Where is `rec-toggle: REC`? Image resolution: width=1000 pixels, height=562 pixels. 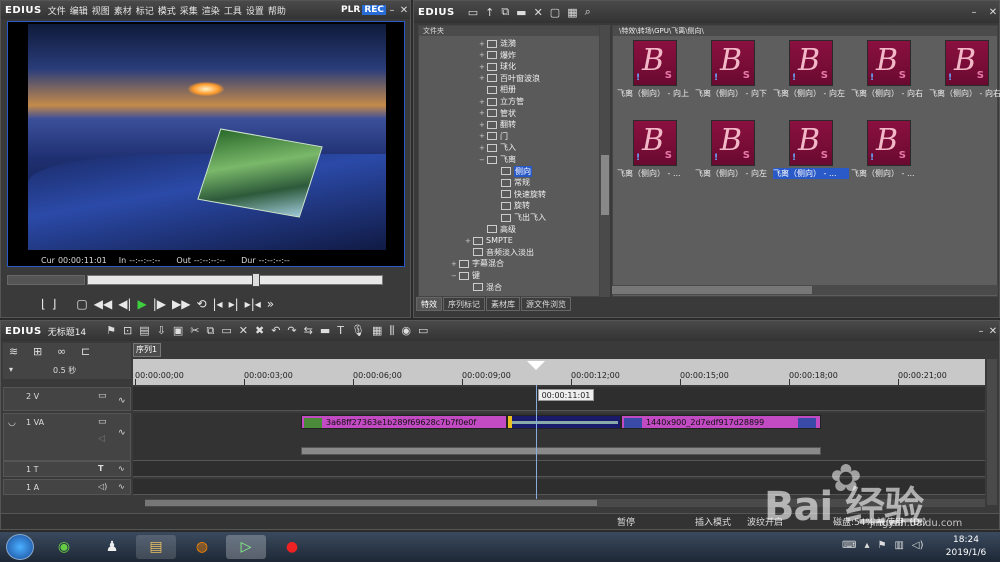 rec-toggle: REC is located at coordinates (374, 10).